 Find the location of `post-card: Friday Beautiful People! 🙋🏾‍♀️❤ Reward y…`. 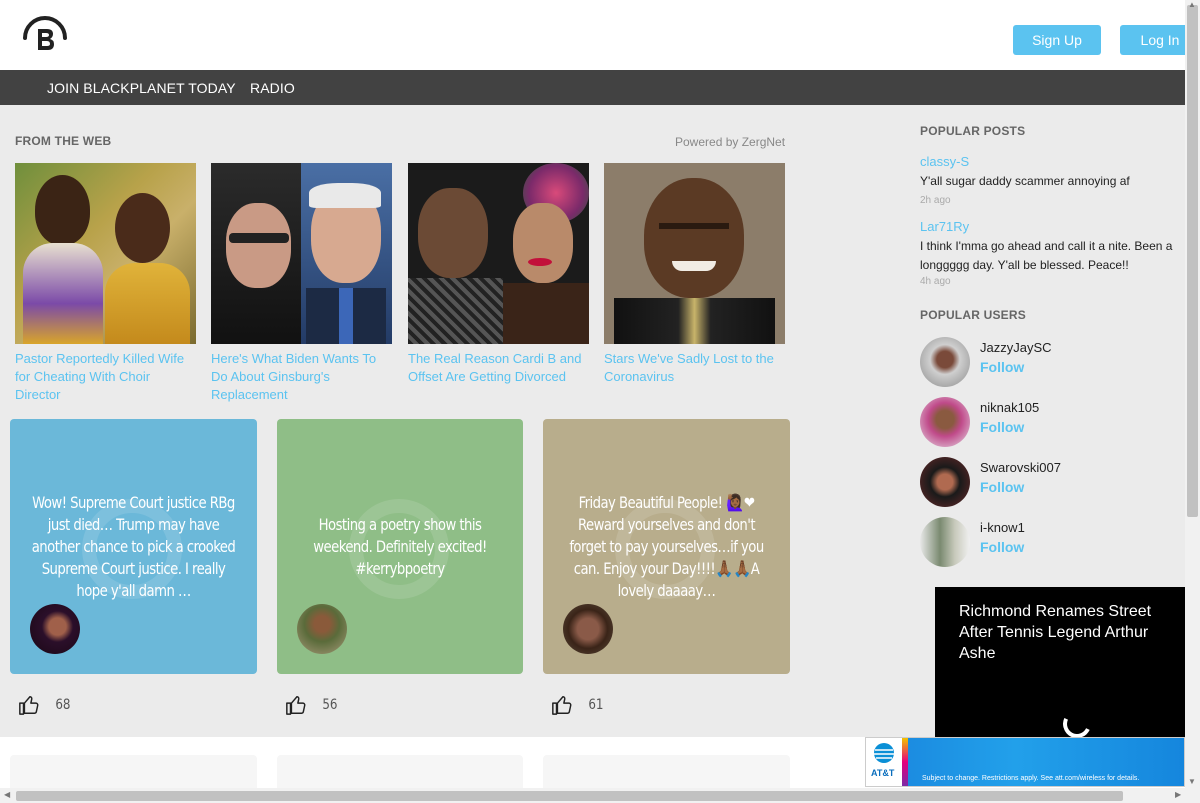

post-card: Friday Beautiful People! 🙋🏾‍♀️❤ Reward y… is located at coordinates (666, 546).